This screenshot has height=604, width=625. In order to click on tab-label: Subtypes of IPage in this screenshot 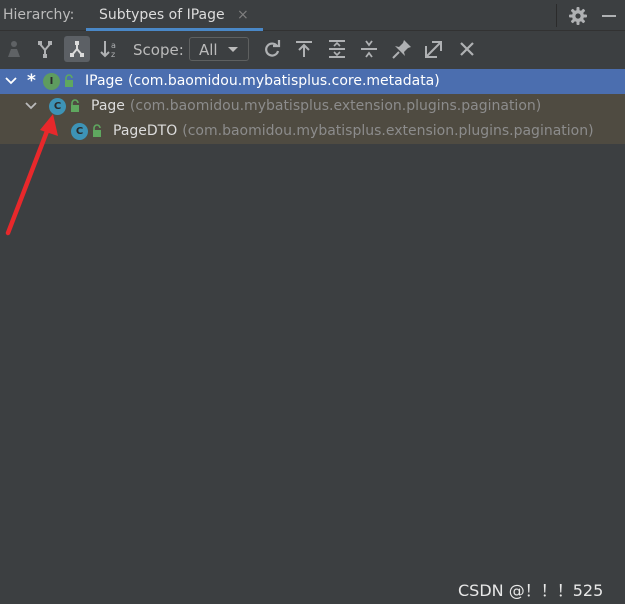, I will do `click(162, 15)`.